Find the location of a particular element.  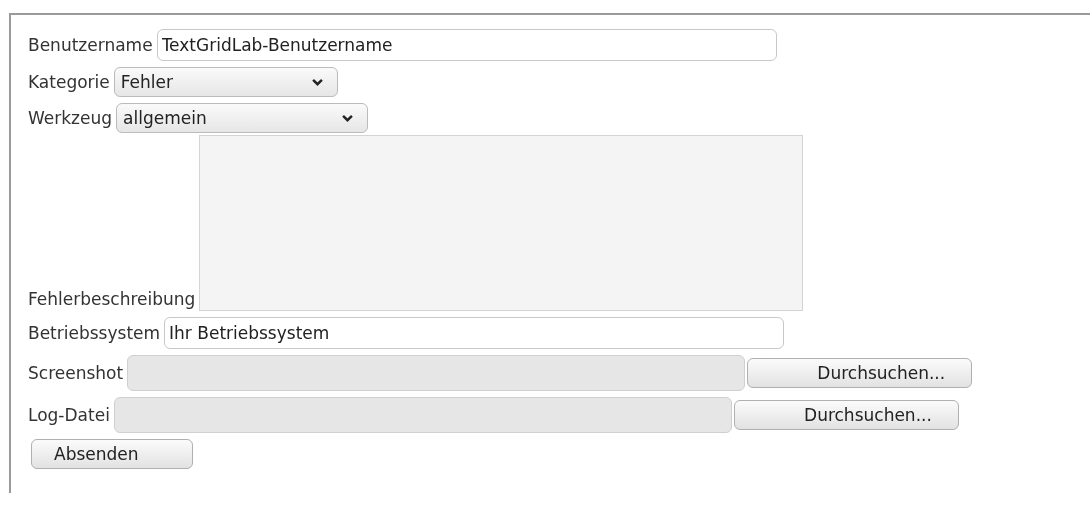

text-field: TextGridLab-Benutzername is located at coordinates (466, 45).